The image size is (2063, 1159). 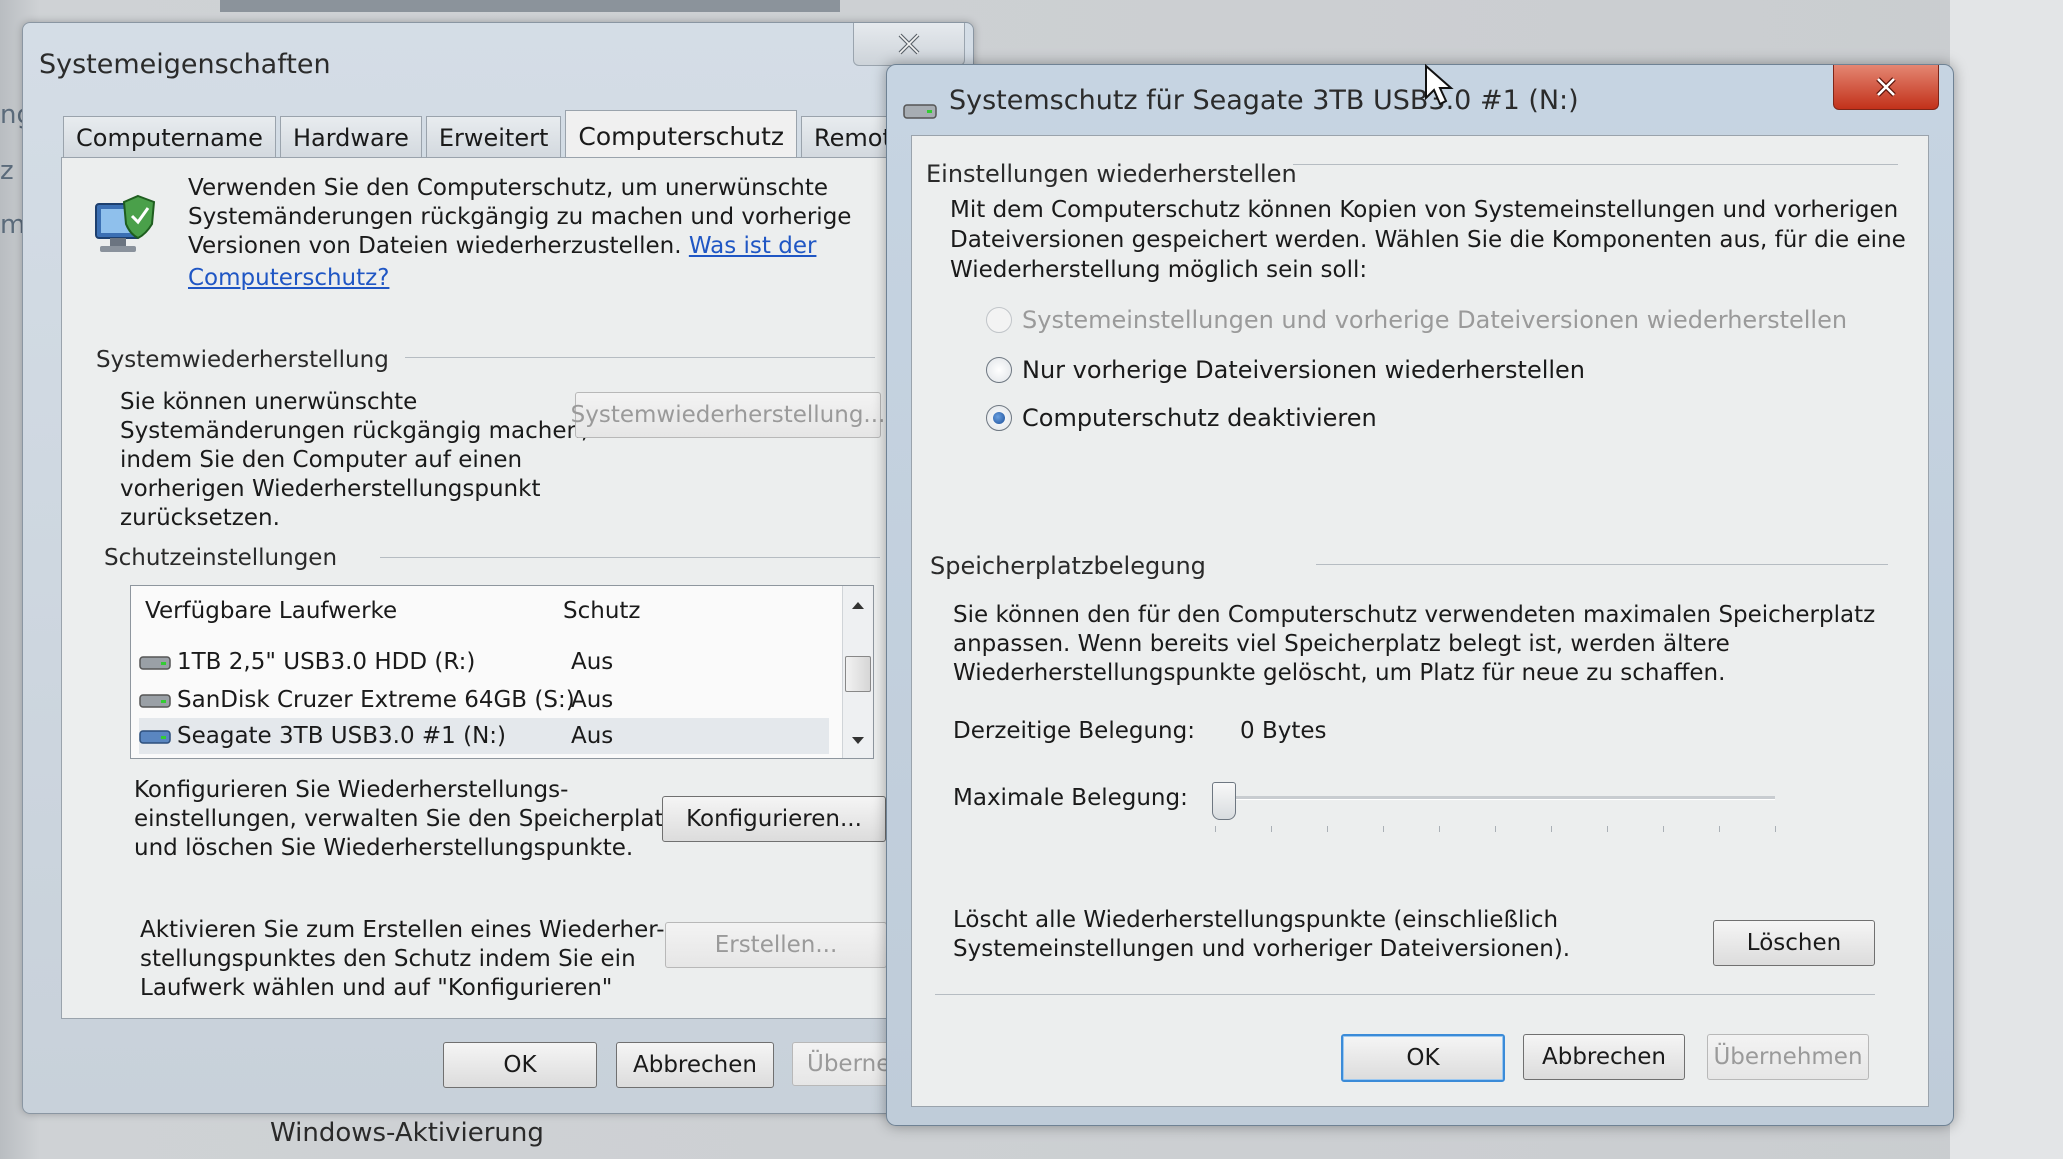 What do you see at coordinates (1788, 1057) in the screenshot?
I see `dialog-apply-button: Übernehmen` at bounding box center [1788, 1057].